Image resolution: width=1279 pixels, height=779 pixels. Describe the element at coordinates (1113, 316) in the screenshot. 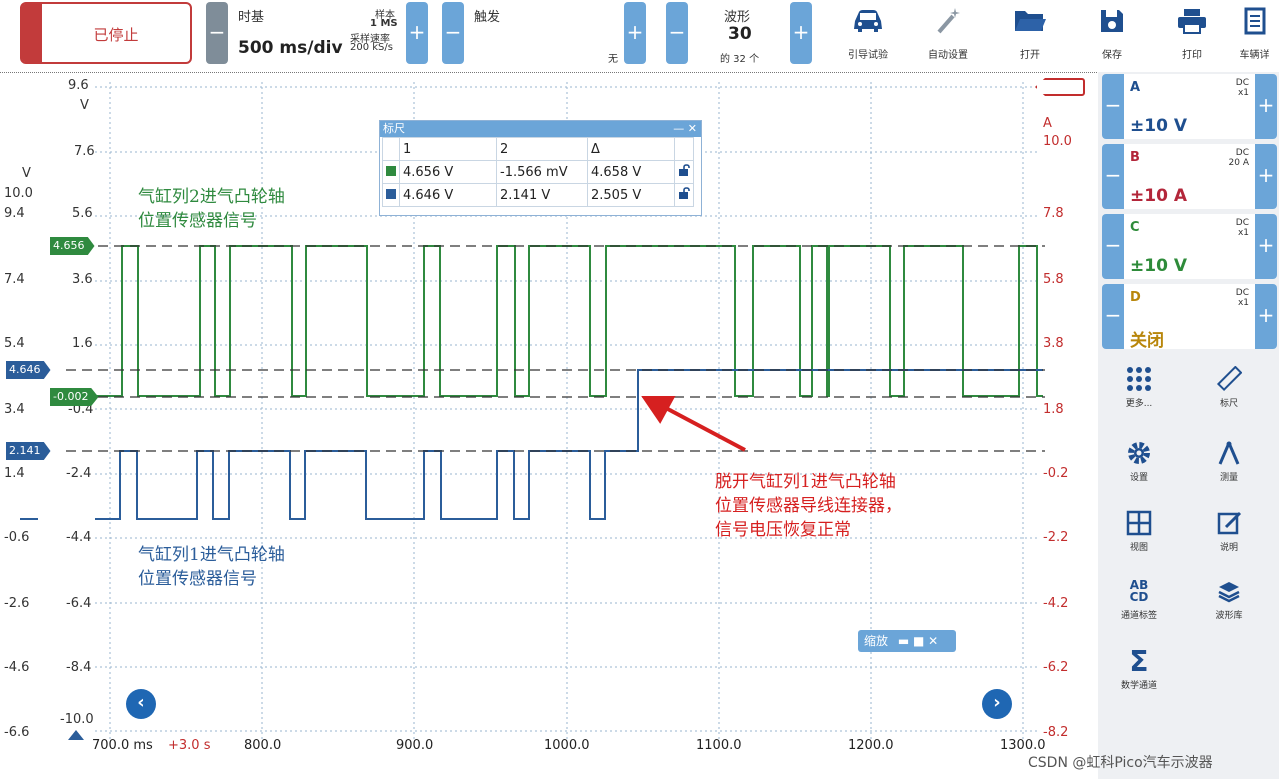

I see `channel-d-decrease: −` at that location.